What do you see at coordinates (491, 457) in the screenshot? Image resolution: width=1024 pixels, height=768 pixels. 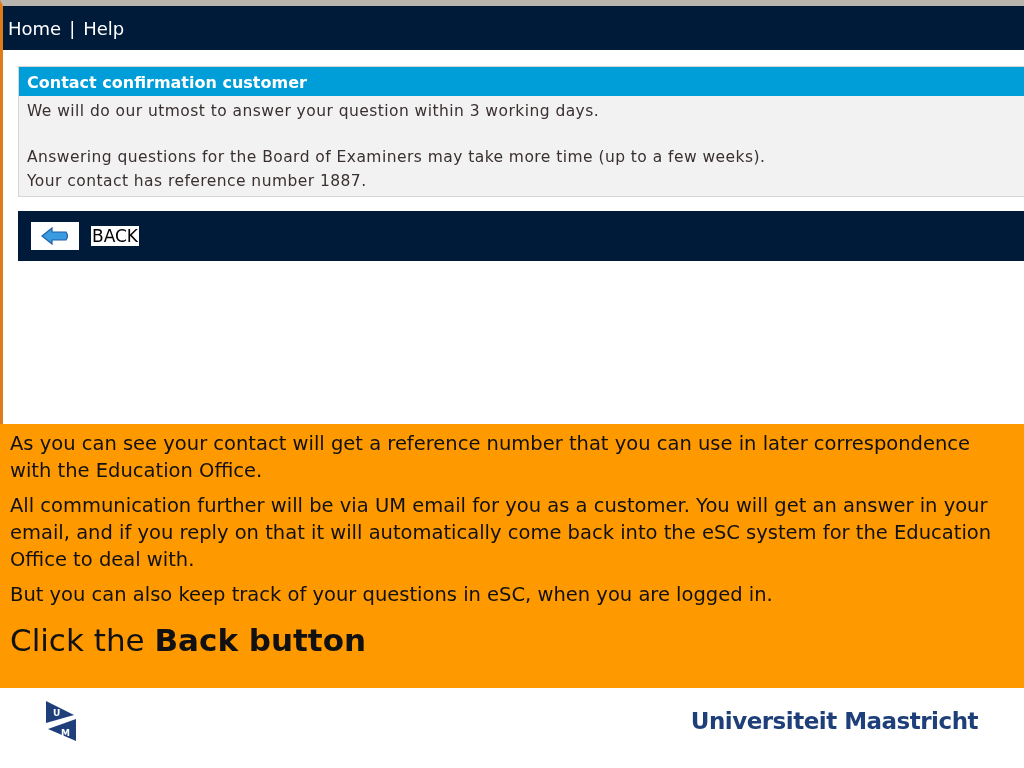 I see `note-text: As you can see your contact will get a reference number that you can use in later correspondence with the Education Office.` at bounding box center [491, 457].